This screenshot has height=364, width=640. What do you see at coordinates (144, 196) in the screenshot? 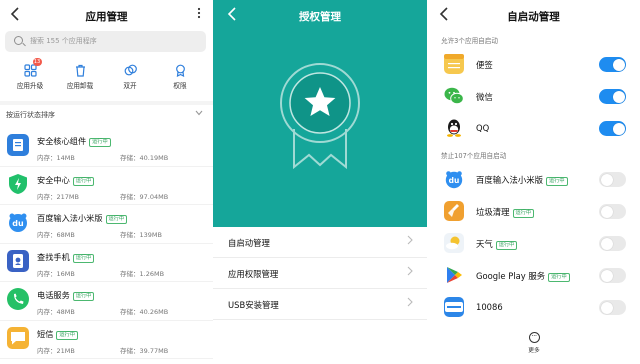
I see `storage-usage: 存储：97.04MB` at bounding box center [144, 196].